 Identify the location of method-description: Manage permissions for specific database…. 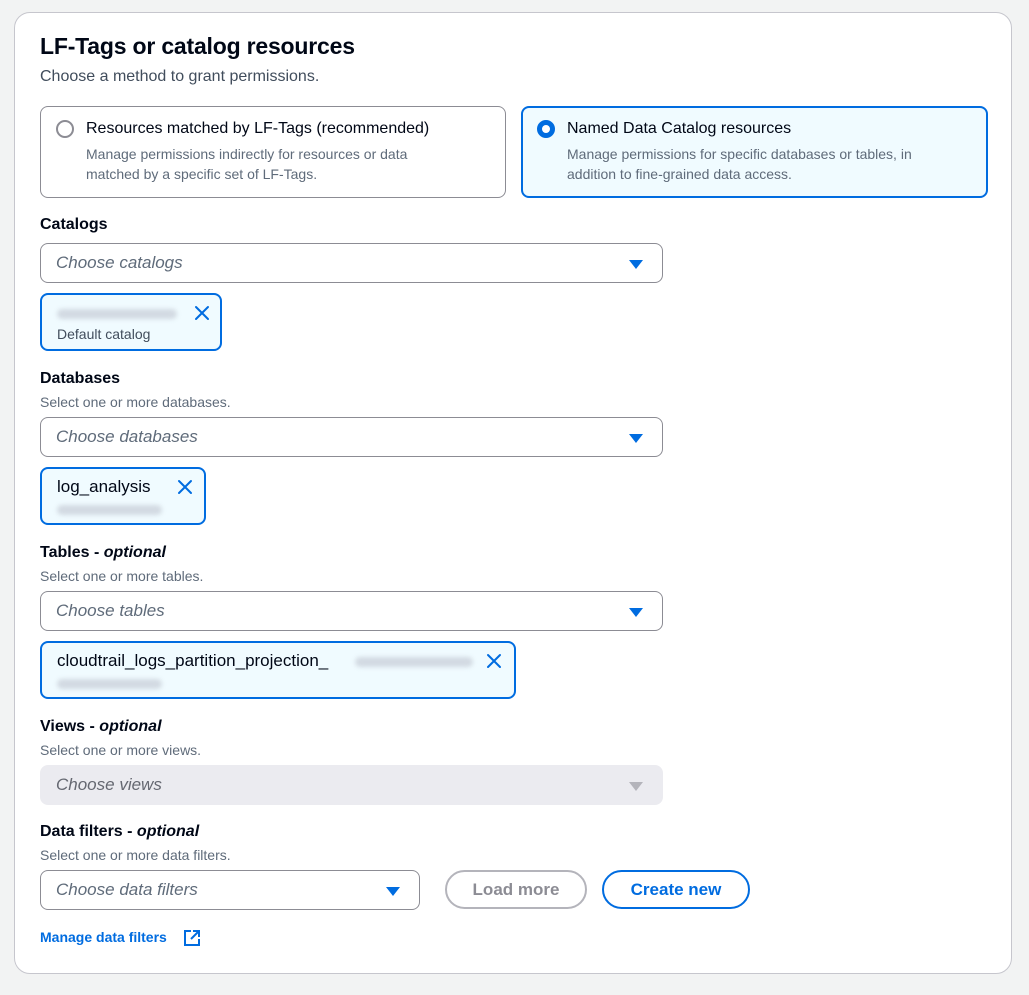
(739, 164).